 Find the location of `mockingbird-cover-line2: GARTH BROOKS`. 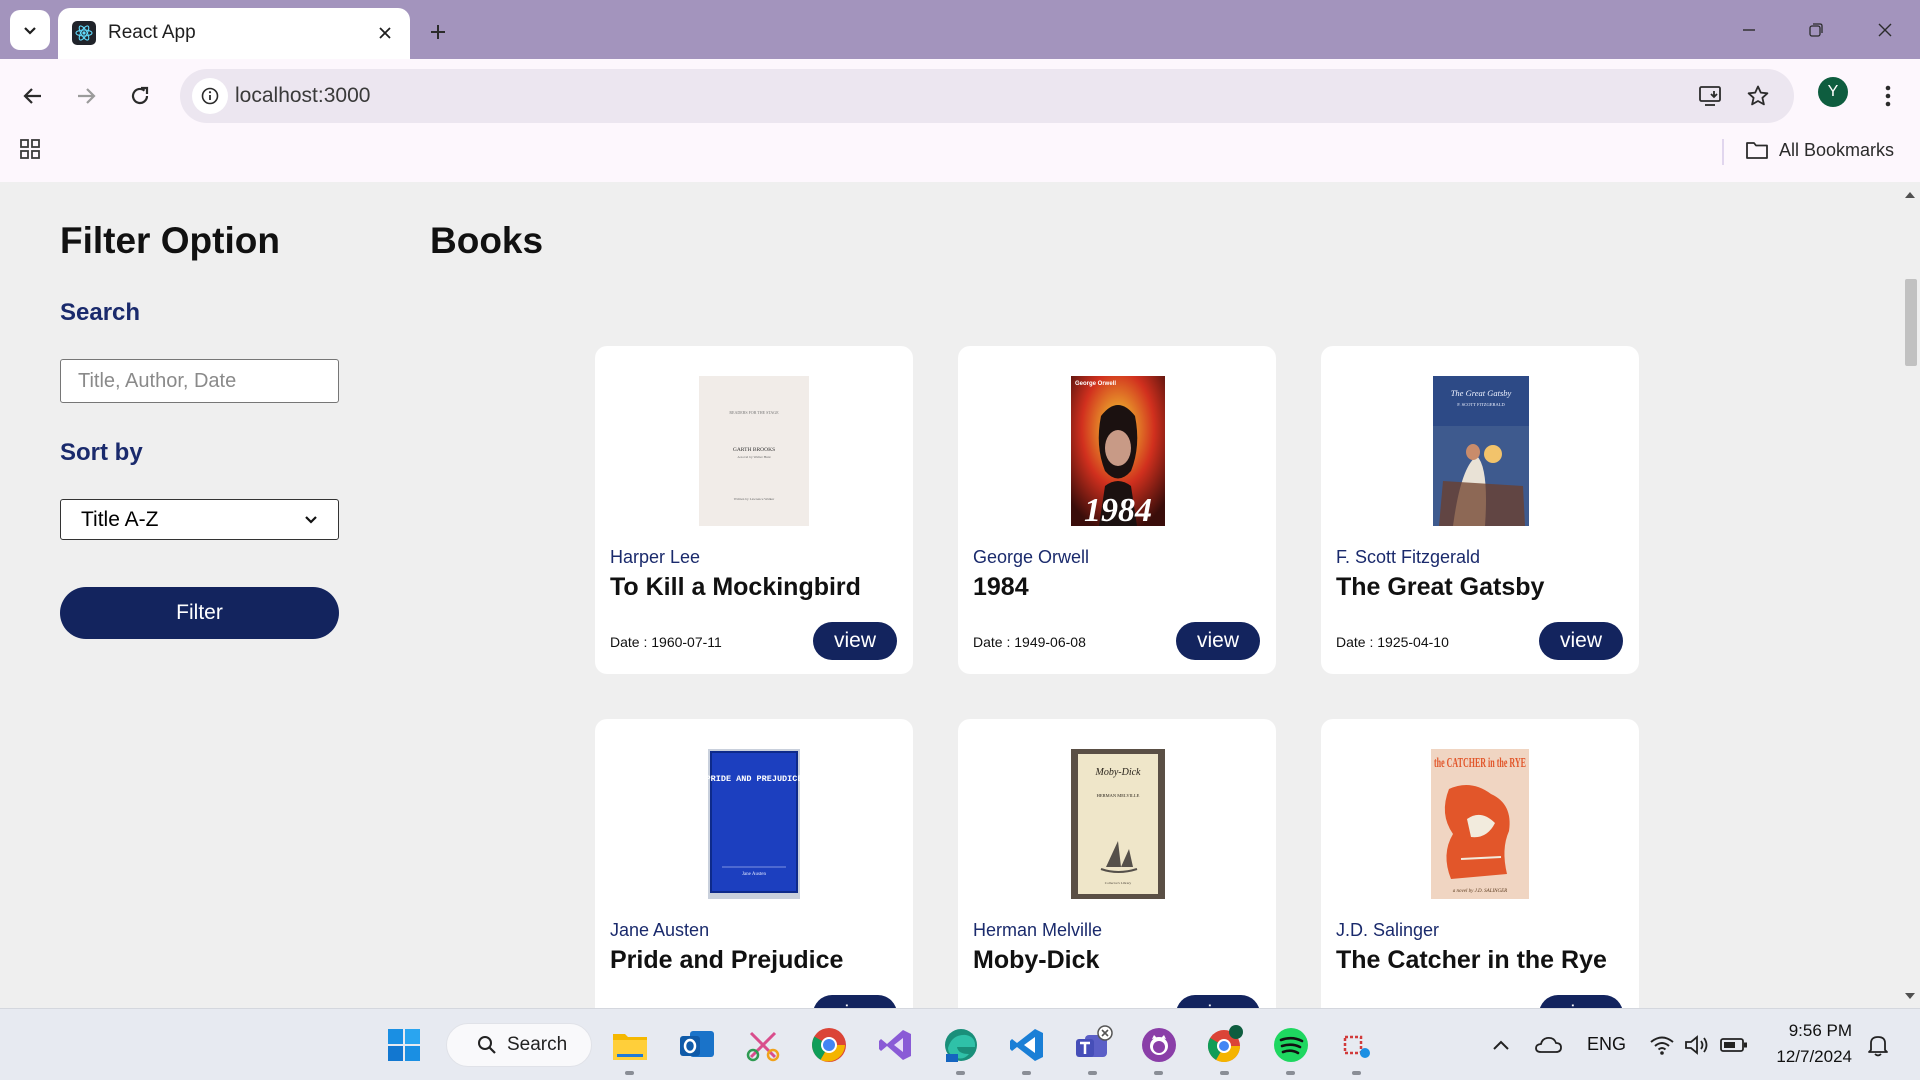

mockingbird-cover-line2: GARTH BROOKS is located at coordinates (754, 450).